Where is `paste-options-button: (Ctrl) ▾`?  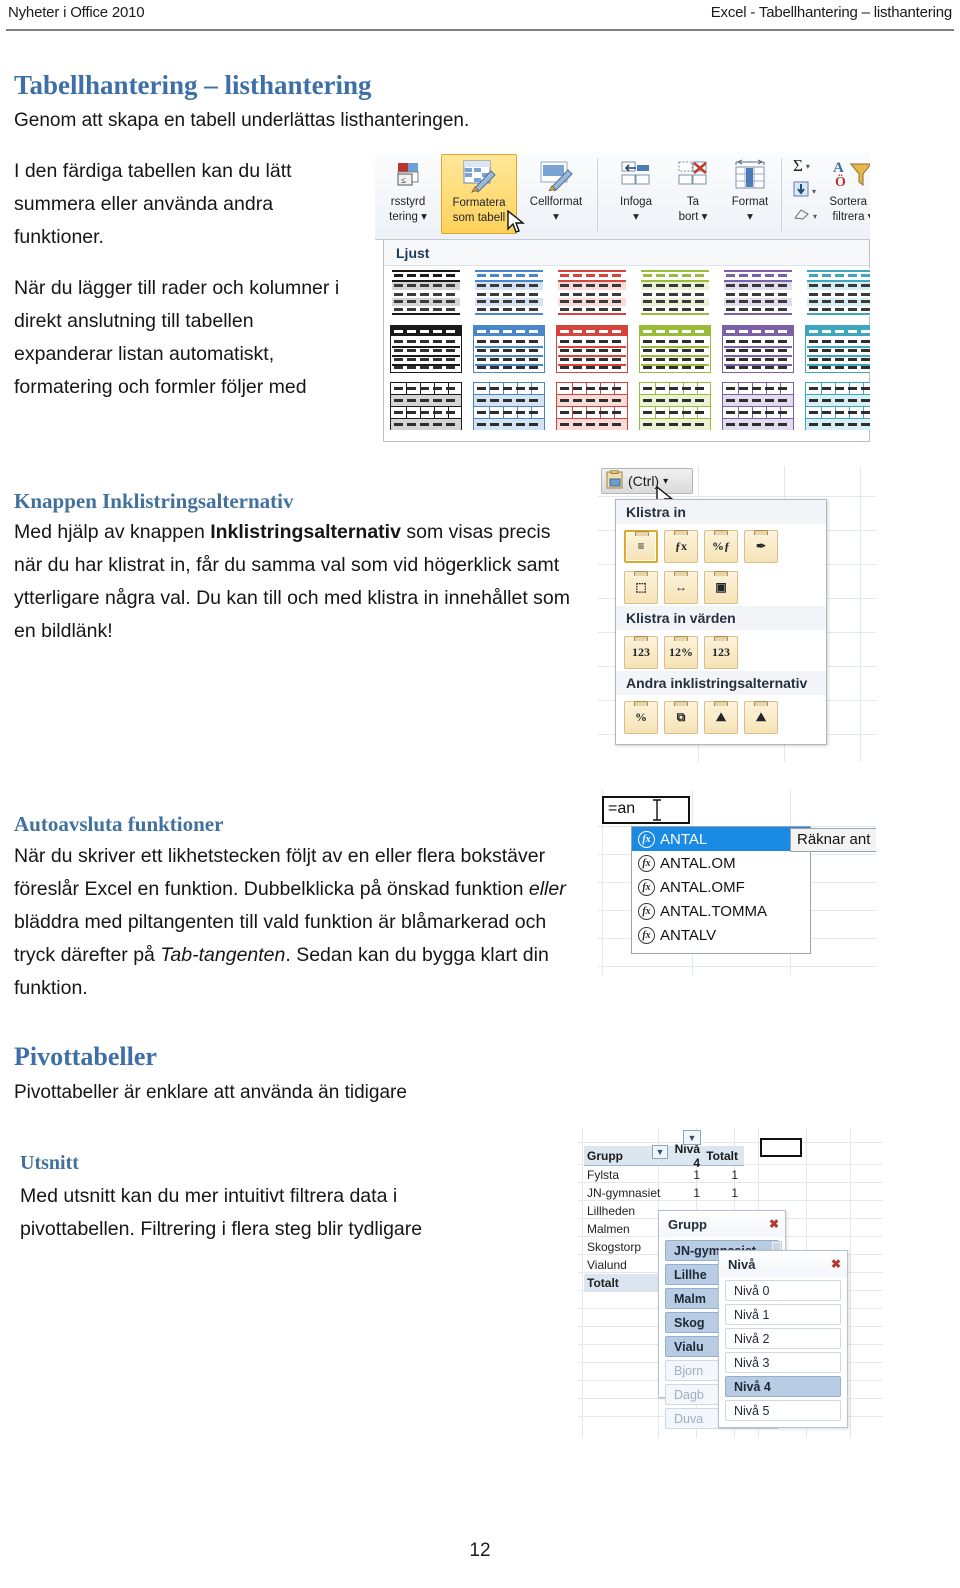 paste-options-button: (Ctrl) ▾ is located at coordinates (647, 481).